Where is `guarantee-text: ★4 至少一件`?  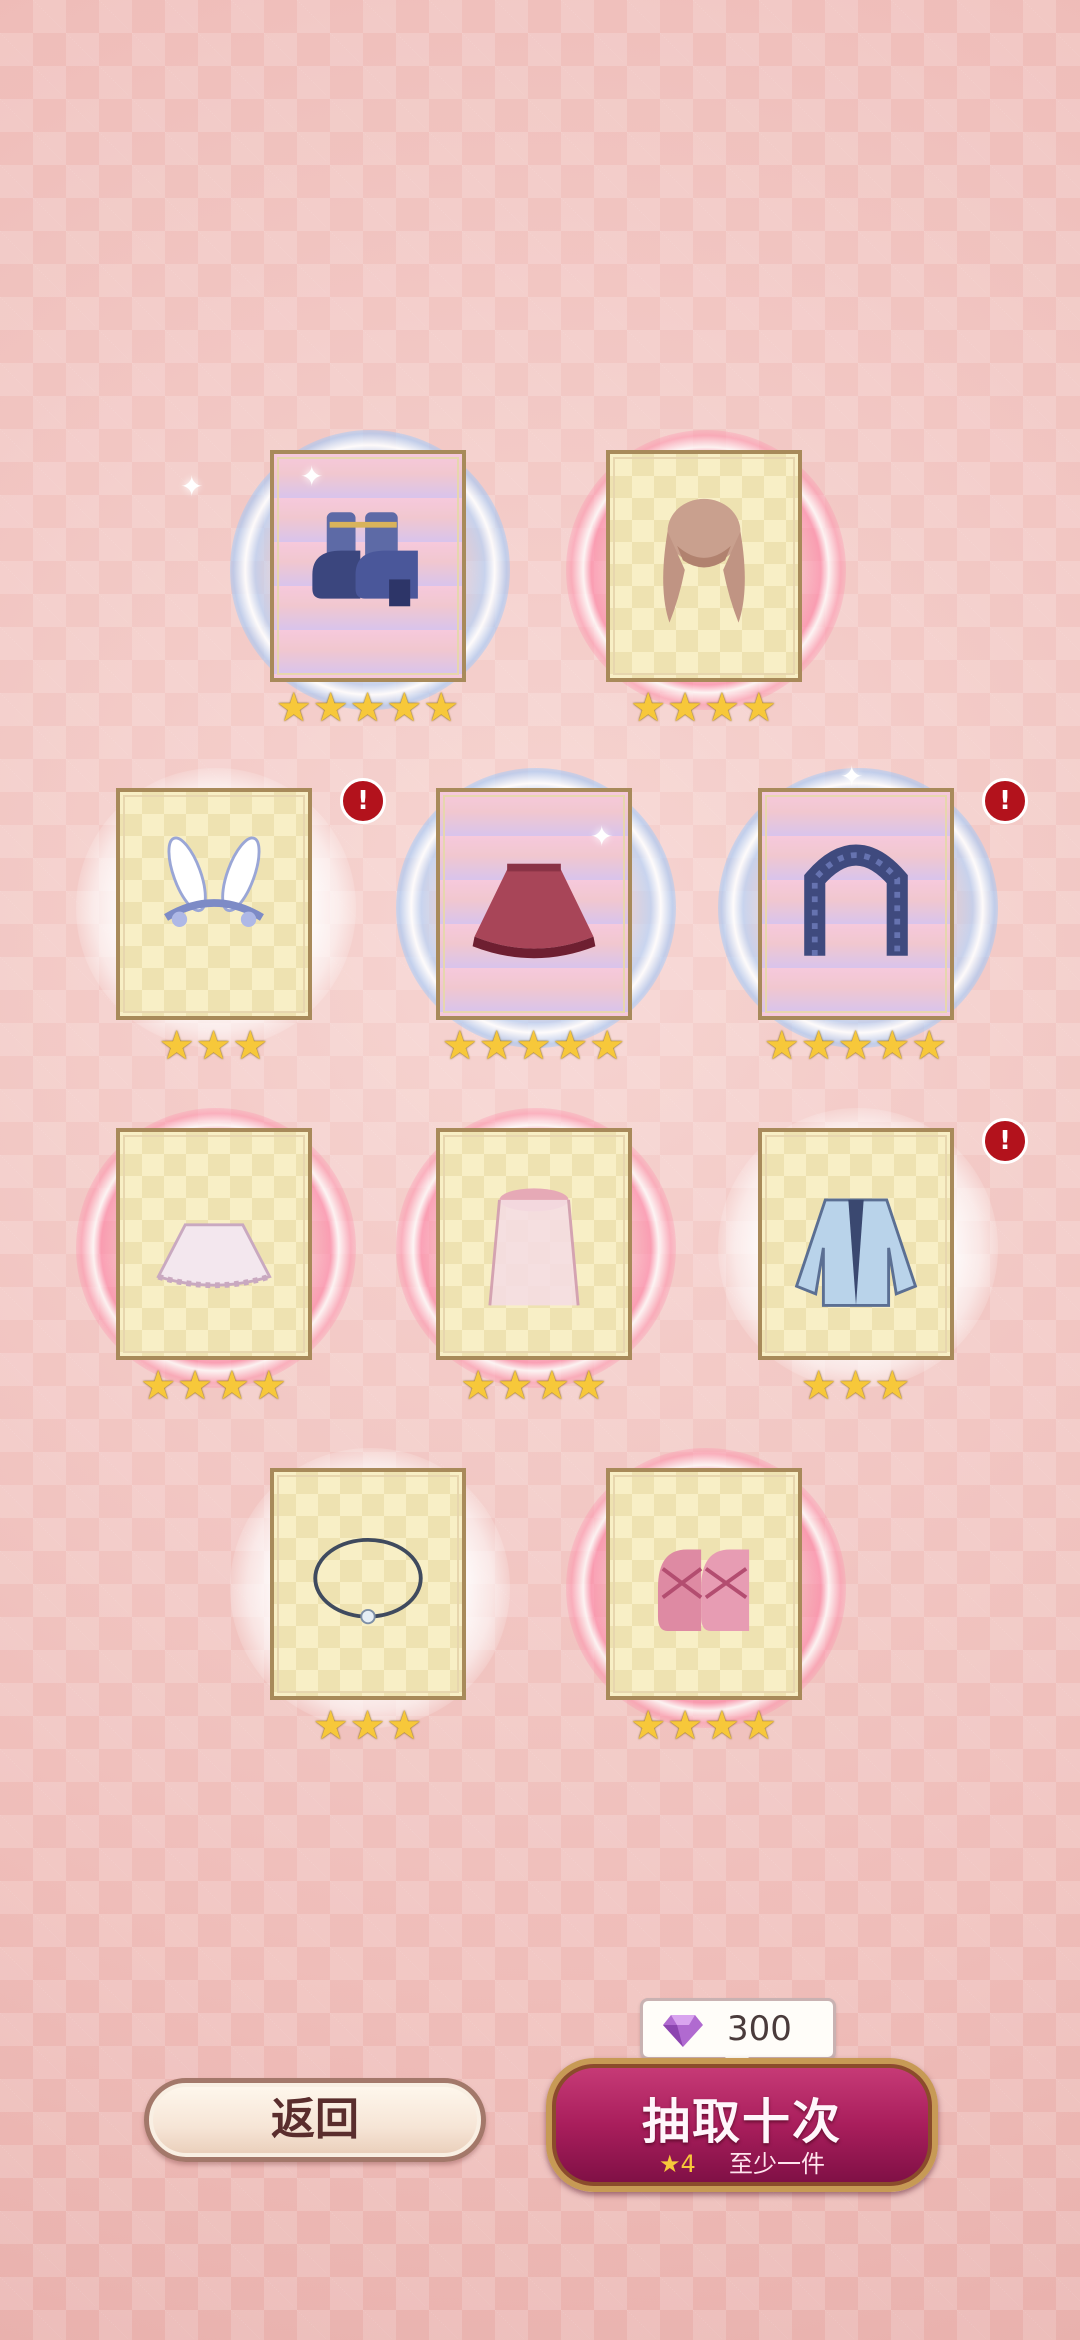 guarantee-text: ★4 至少一件 is located at coordinates (742, 2161).